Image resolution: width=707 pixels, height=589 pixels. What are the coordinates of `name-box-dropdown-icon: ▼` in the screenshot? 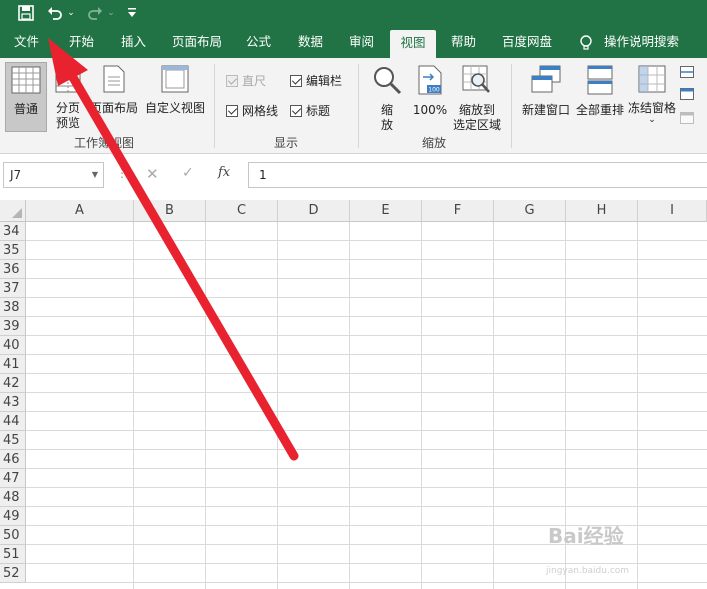 It's located at (95, 175).